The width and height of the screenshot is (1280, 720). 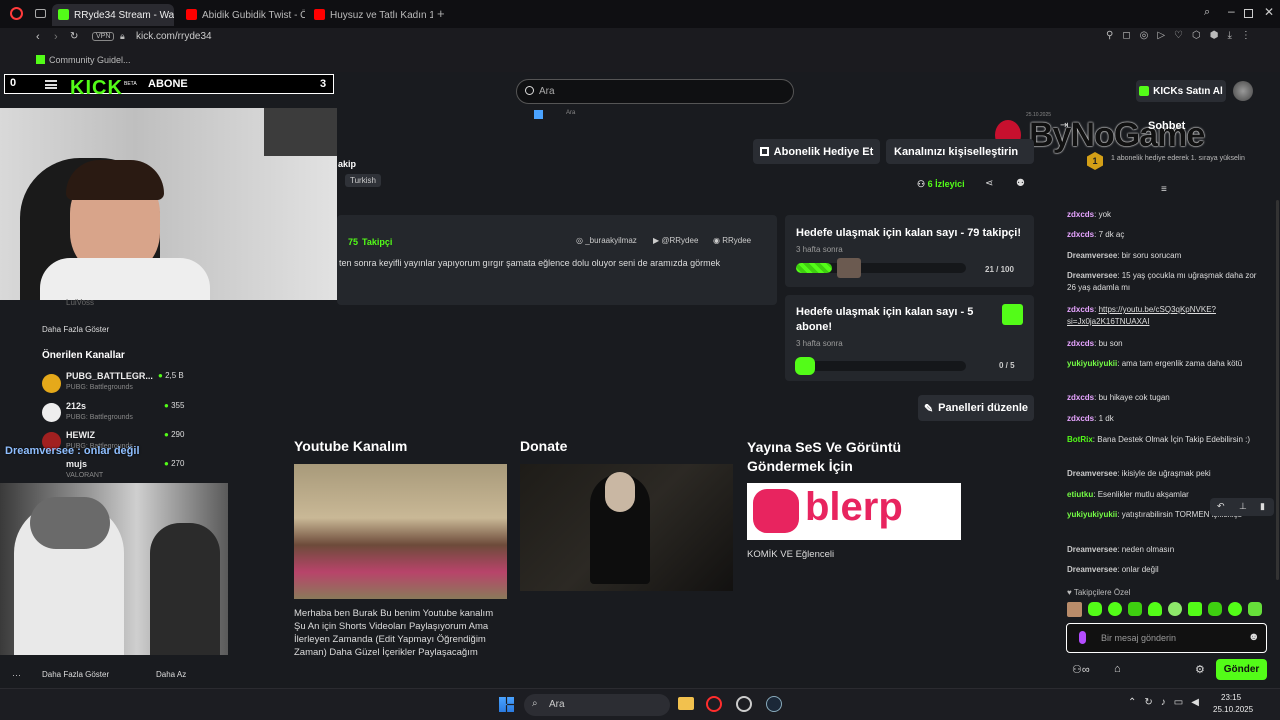 What do you see at coordinates (75, 329) in the screenshot?
I see `show-more-link: Daha Fazla Göster` at bounding box center [75, 329].